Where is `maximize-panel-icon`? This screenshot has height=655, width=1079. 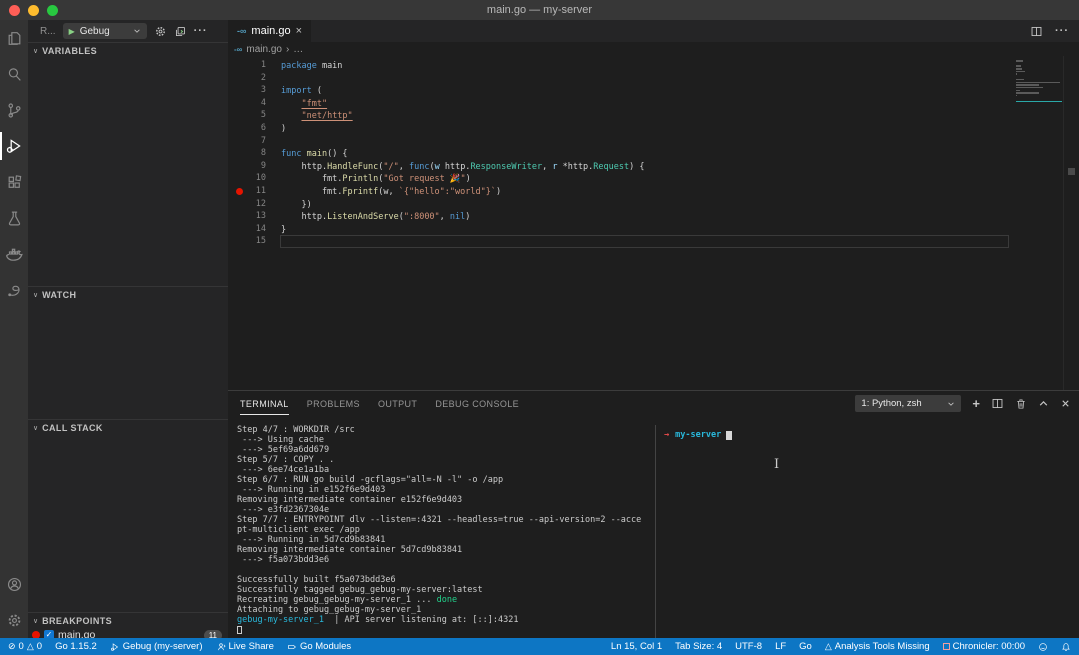
maximize-panel-icon is located at coordinates (1043, 403).